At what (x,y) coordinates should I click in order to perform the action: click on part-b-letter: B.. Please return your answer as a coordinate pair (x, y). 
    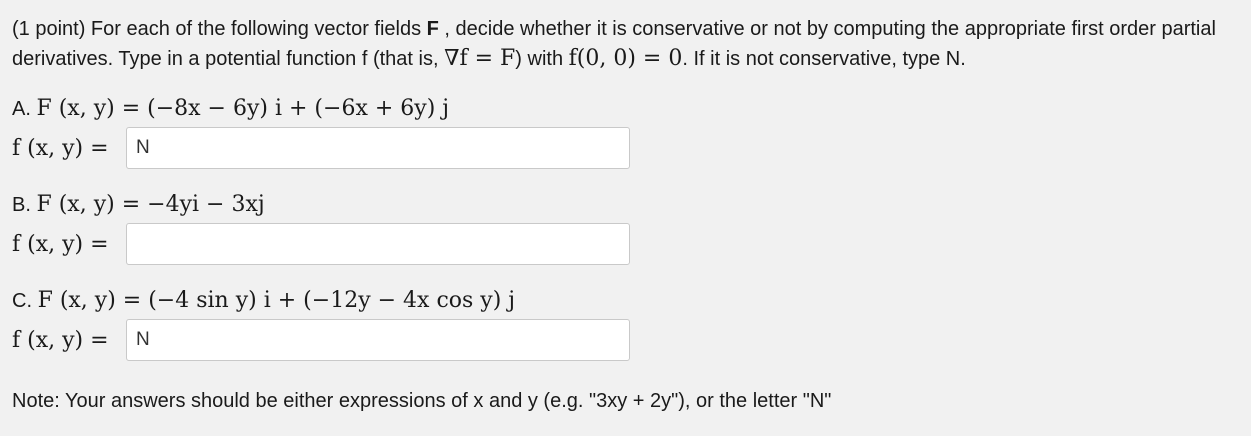
    Looking at the image, I should click on (21, 205).